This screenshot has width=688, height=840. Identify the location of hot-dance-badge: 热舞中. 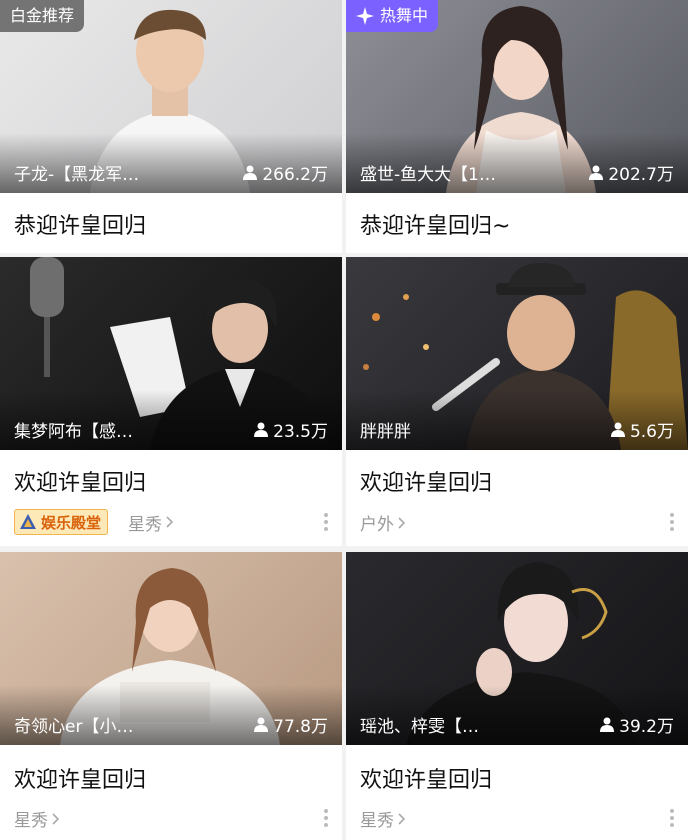
(392, 16).